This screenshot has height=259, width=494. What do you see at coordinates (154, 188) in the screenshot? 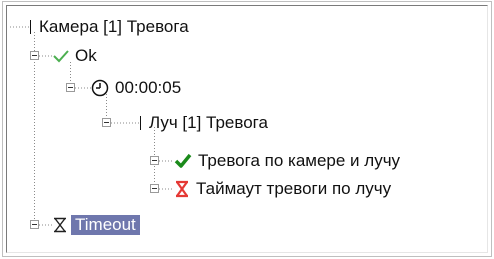
I see `beam-timeout-expander` at bounding box center [154, 188].